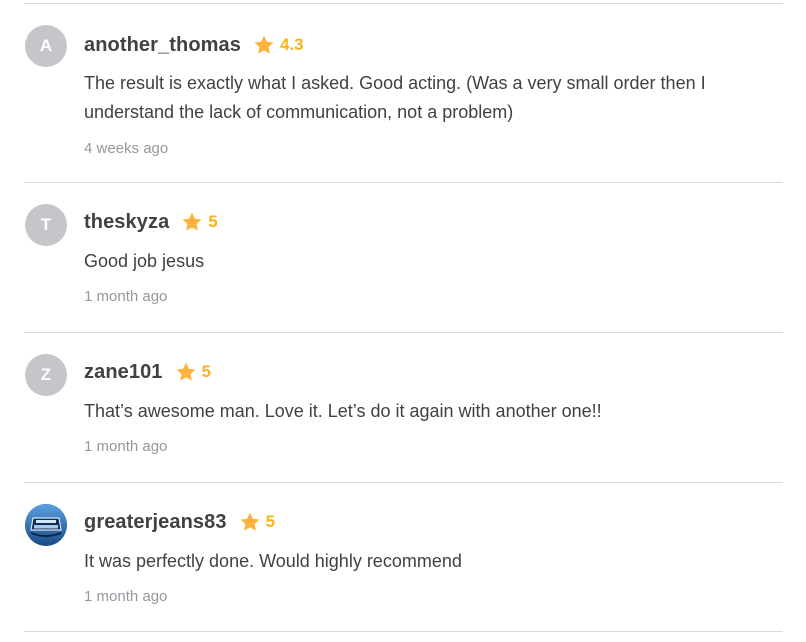 The image size is (806, 642). I want to click on review-header: zane101 5, so click(147, 372).